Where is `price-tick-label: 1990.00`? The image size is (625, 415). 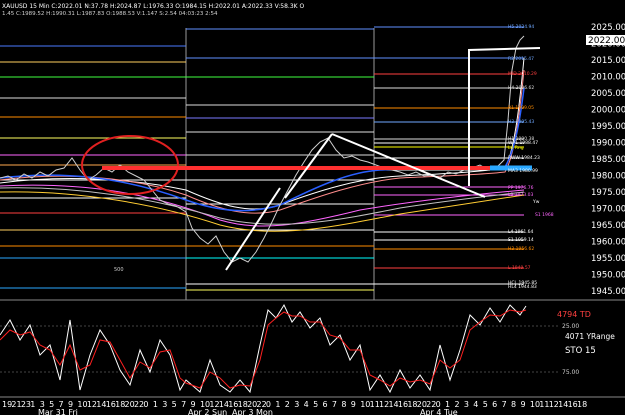 price-tick-label: 1990.00 is located at coordinates (608, 144).